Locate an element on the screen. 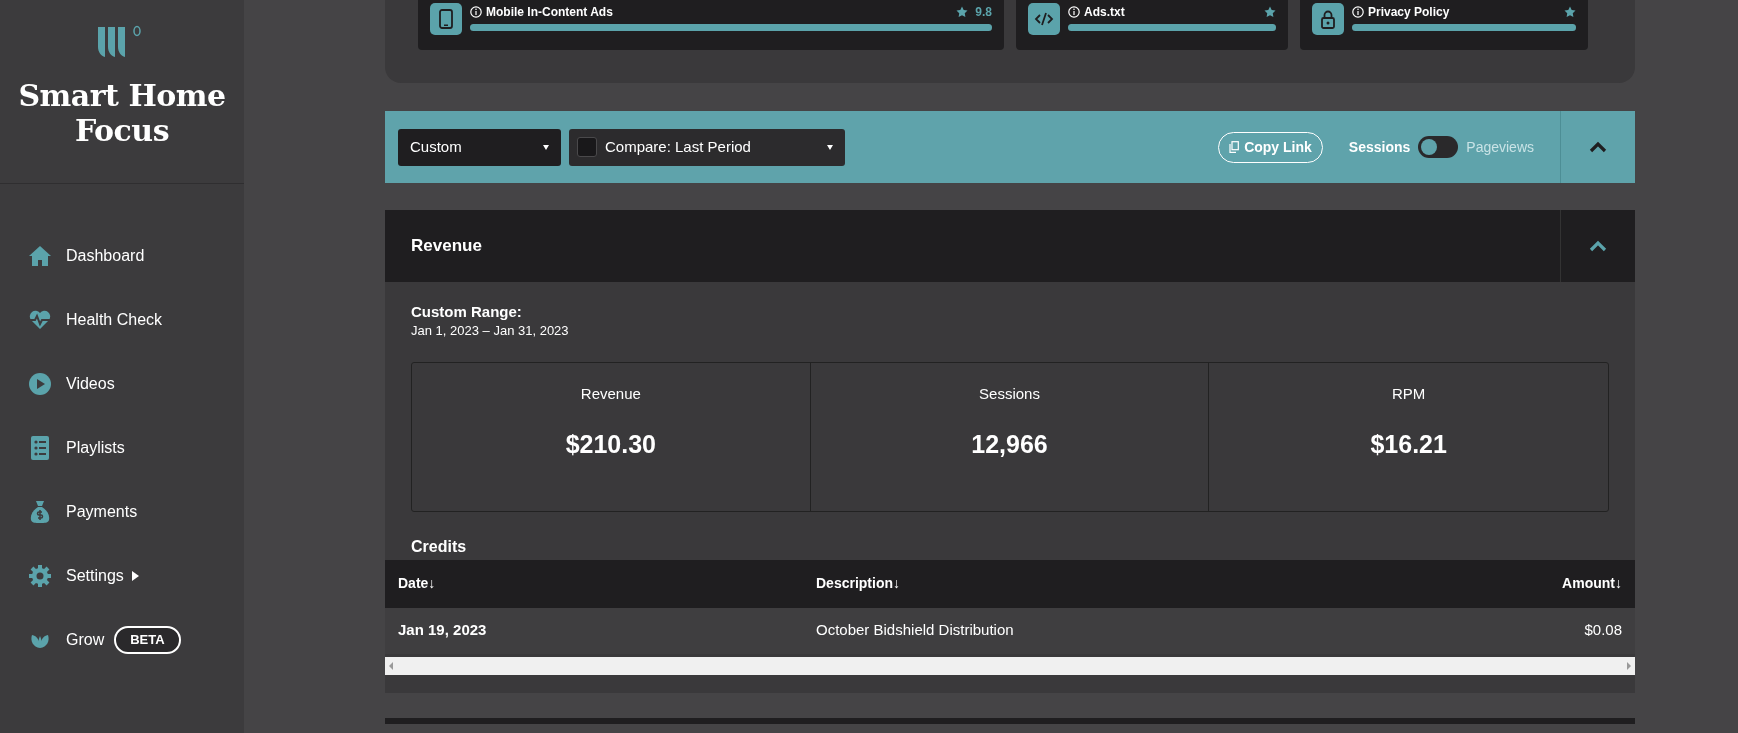  toggle-label: Sessions is located at coordinates (1379, 147).